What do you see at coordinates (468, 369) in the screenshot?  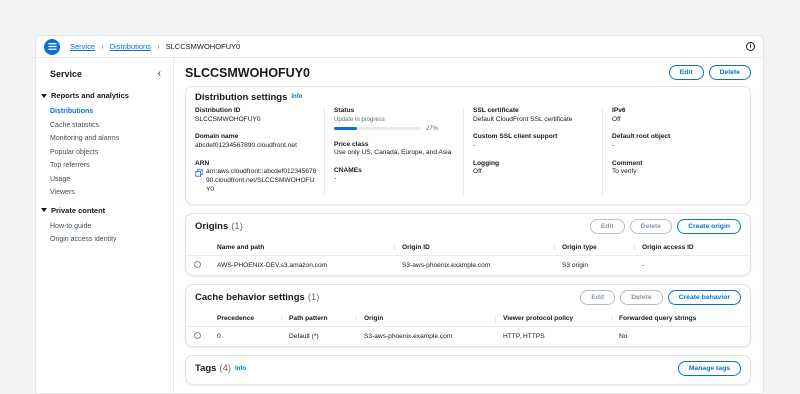 I see `panel-header: Tags (4) Info Manage tags` at bounding box center [468, 369].